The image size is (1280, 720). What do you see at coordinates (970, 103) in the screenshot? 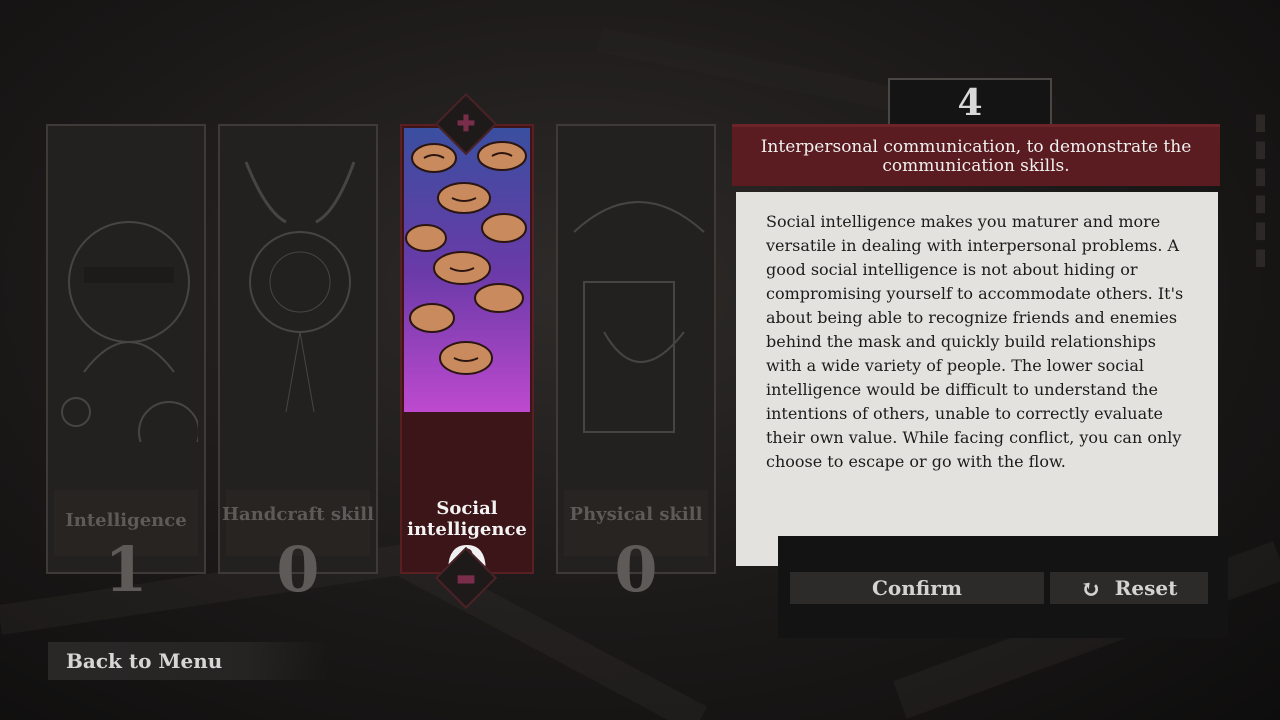
I see `points-remaining: 4` at bounding box center [970, 103].